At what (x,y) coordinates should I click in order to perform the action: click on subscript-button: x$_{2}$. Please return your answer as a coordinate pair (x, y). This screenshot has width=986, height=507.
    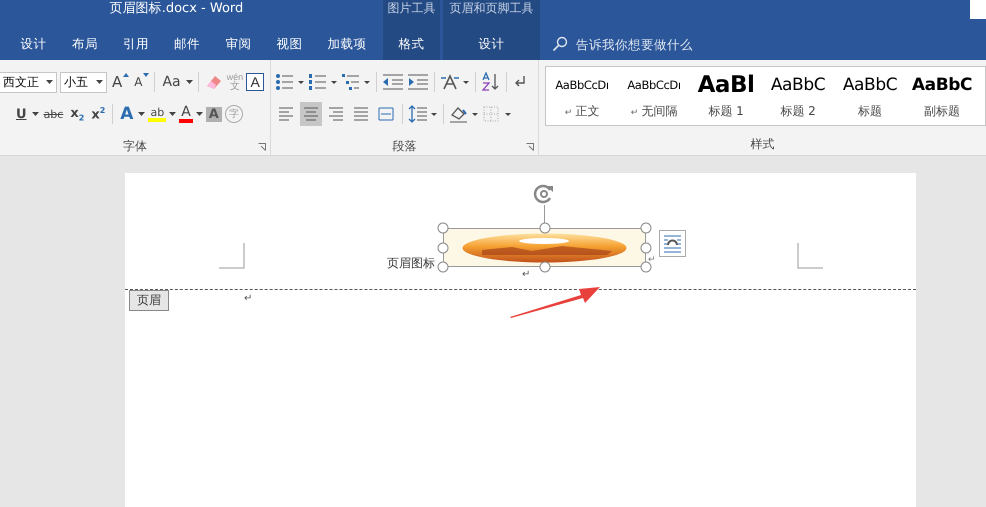
    Looking at the image, I should click on (77, 114).